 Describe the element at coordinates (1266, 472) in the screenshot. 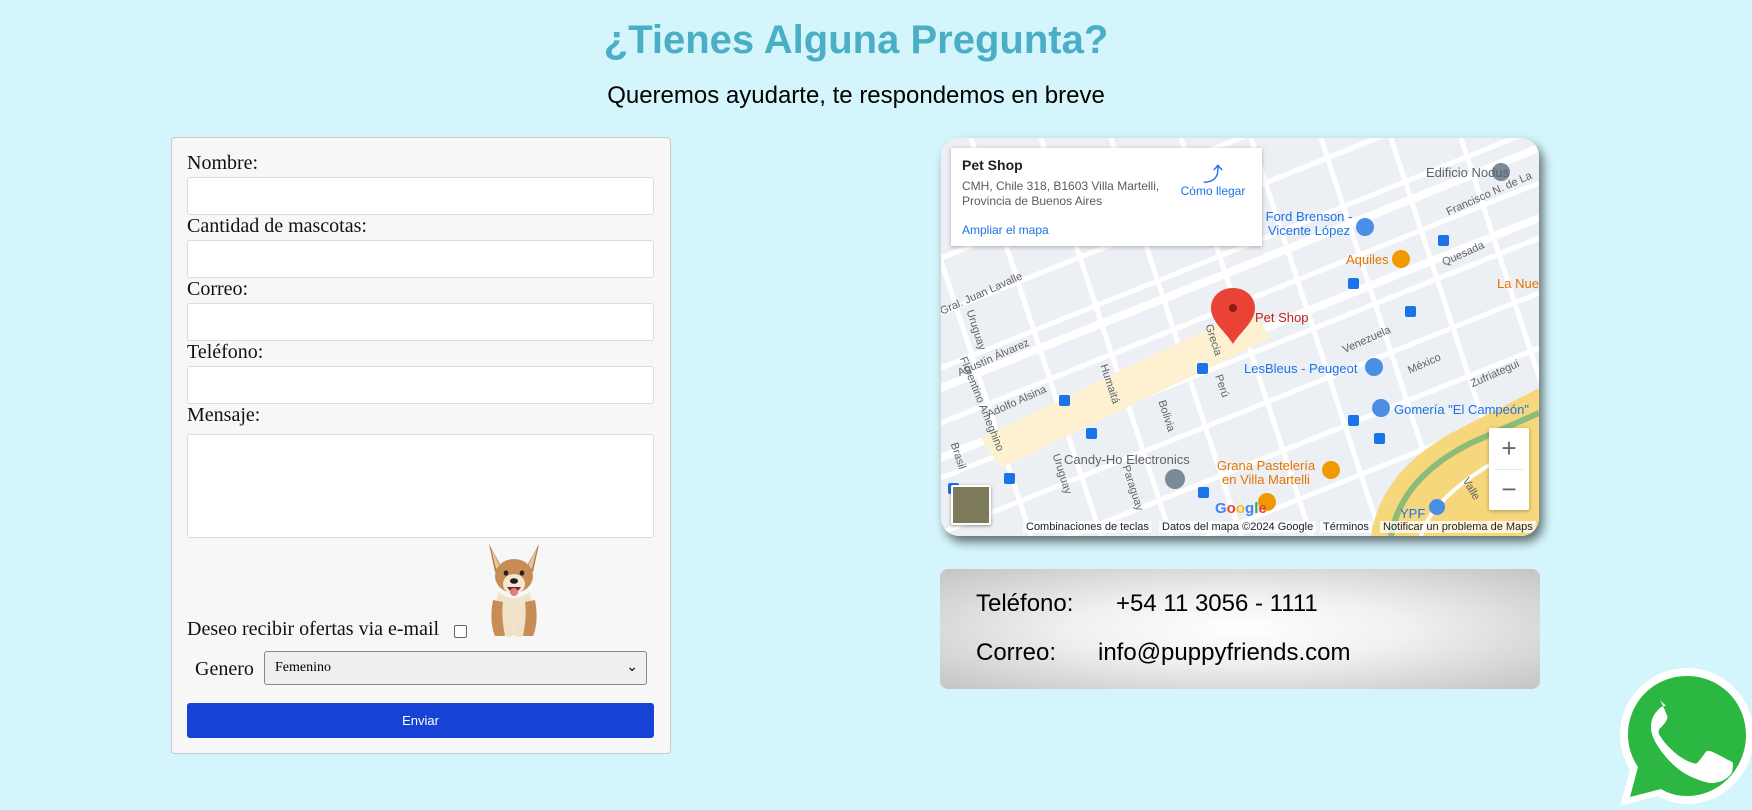

I see `map-place-grana: Grana Pastelería en Villa Martelli` at that location.